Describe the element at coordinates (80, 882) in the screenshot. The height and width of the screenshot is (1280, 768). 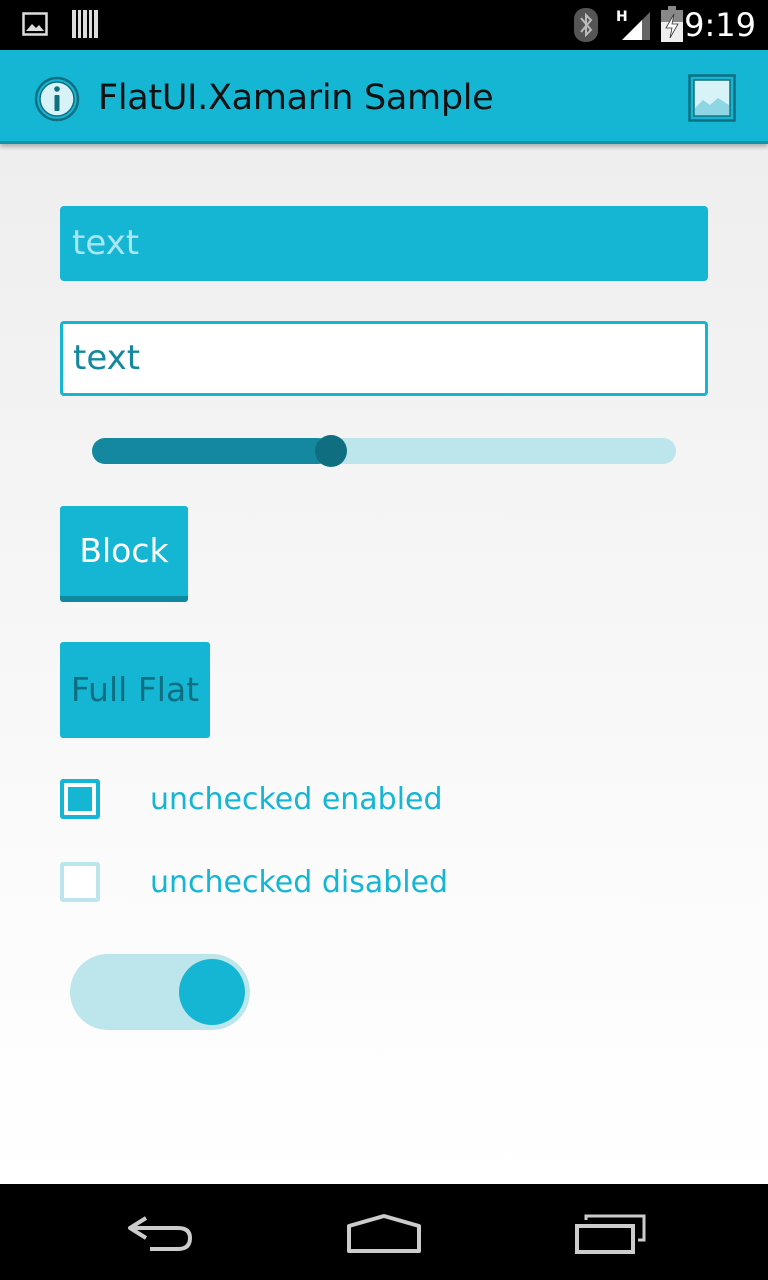
I see `checkbox-disabled` at that location.